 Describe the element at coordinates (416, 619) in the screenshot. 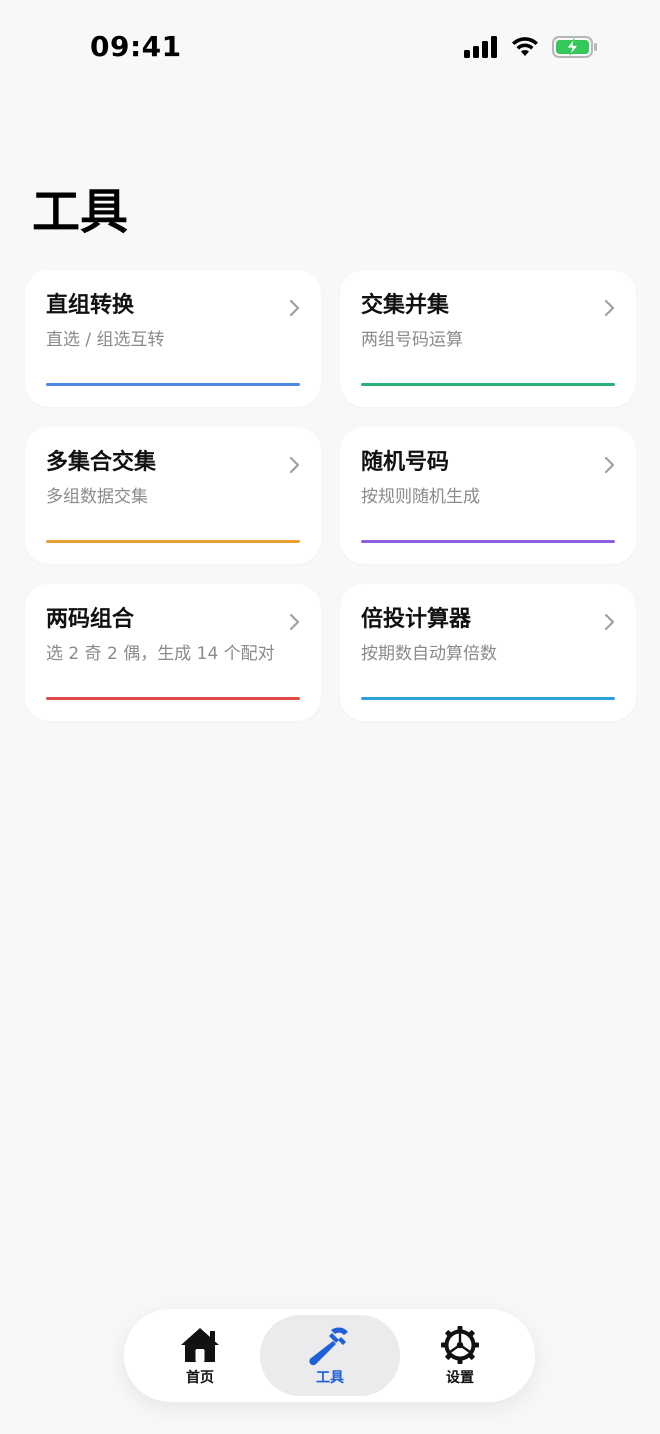

I see `tool-card-title: 倍投计算器` at that location.